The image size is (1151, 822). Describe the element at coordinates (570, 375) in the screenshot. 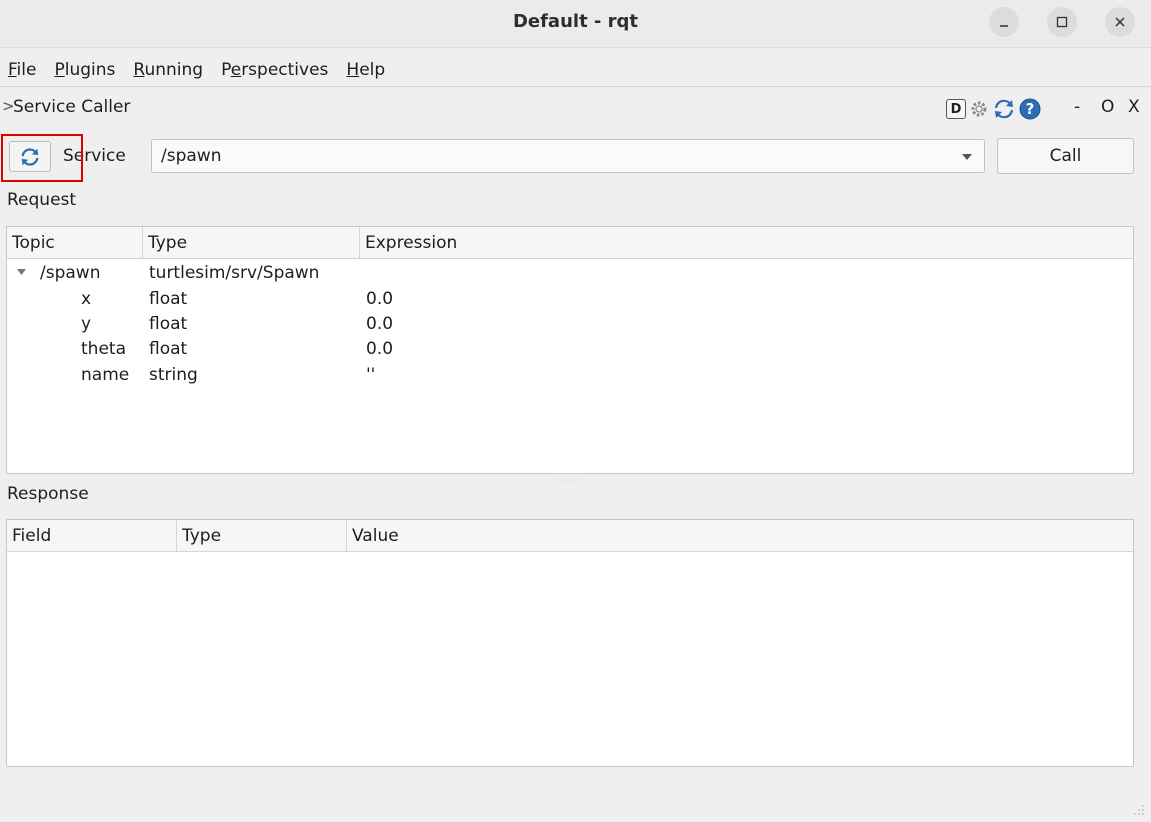

I see `tree-row-name: name string ''` at that location.